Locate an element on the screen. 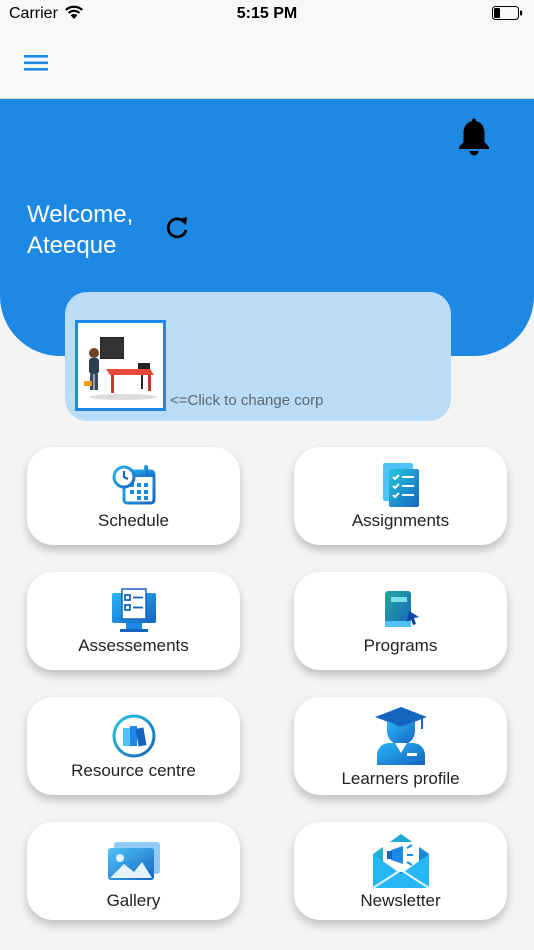 The height and width of the screenshot is (950, 534). status-time: 5:15 PM is located at coordinates (267, 13).